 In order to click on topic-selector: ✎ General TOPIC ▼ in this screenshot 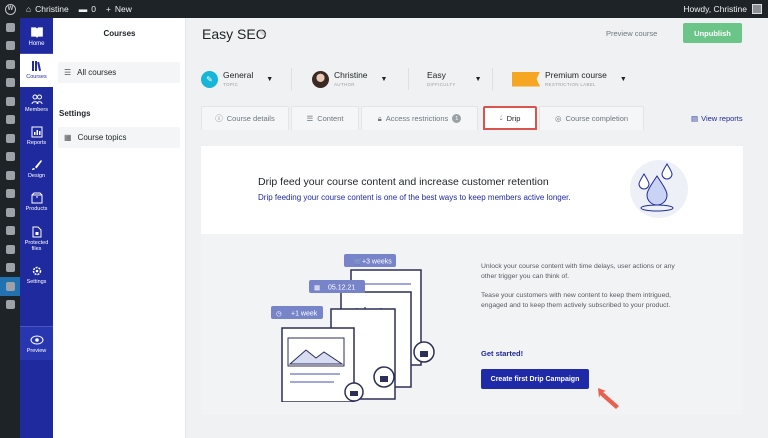, I will do `click(237, 79)`.